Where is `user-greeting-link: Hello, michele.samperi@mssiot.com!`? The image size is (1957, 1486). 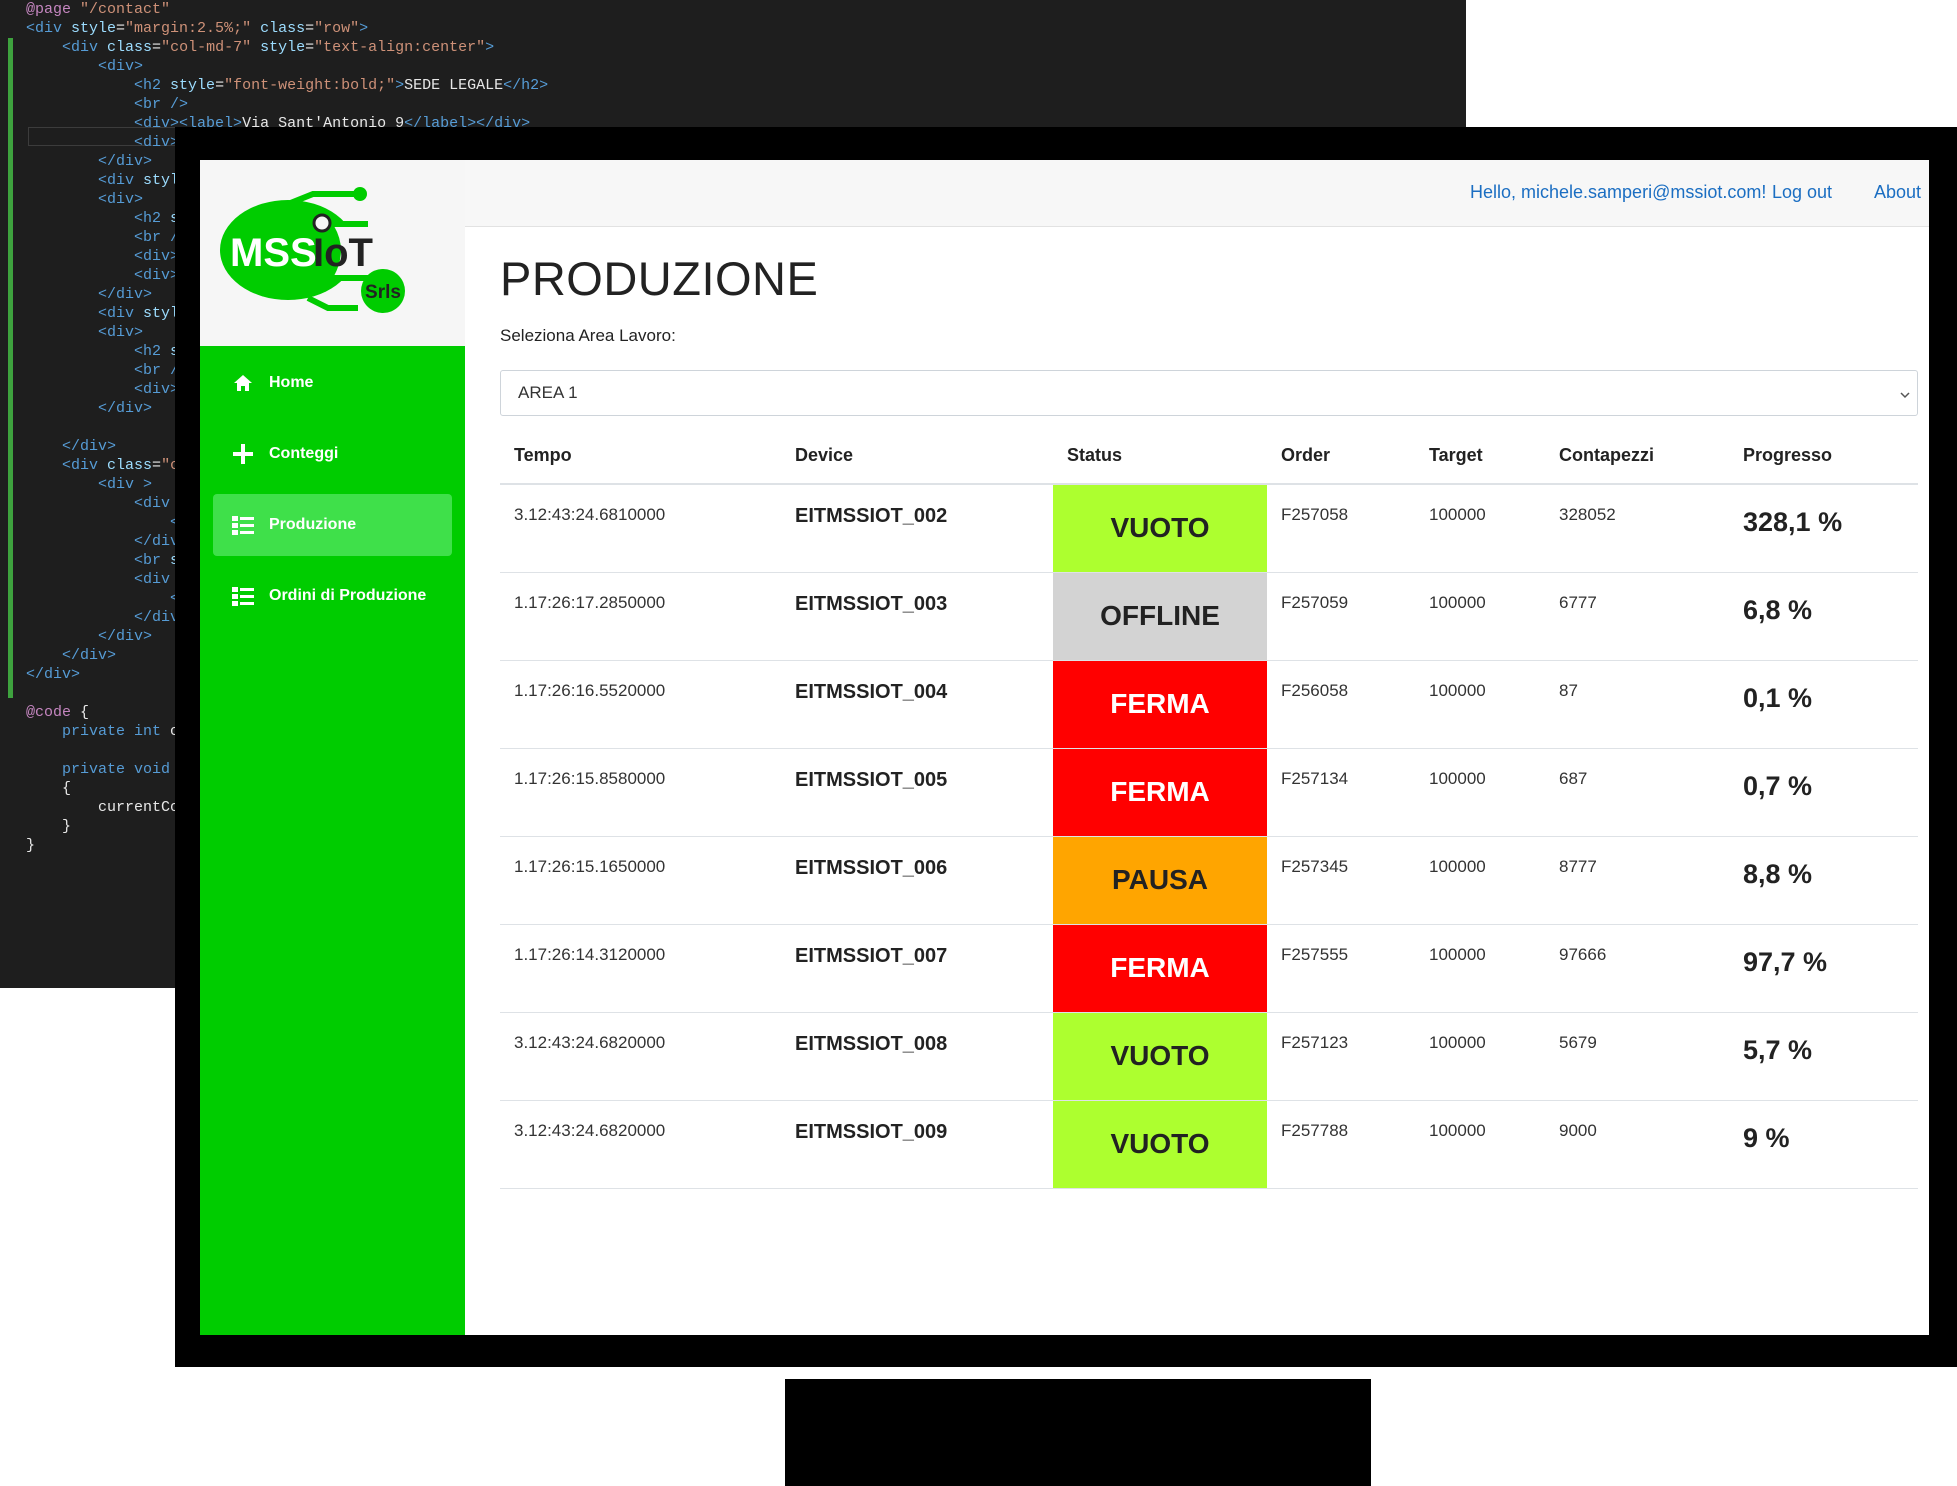
user-greeting-link: Hello, michele.samperi@mssiot.com! is located at coordinates (1618, 192).